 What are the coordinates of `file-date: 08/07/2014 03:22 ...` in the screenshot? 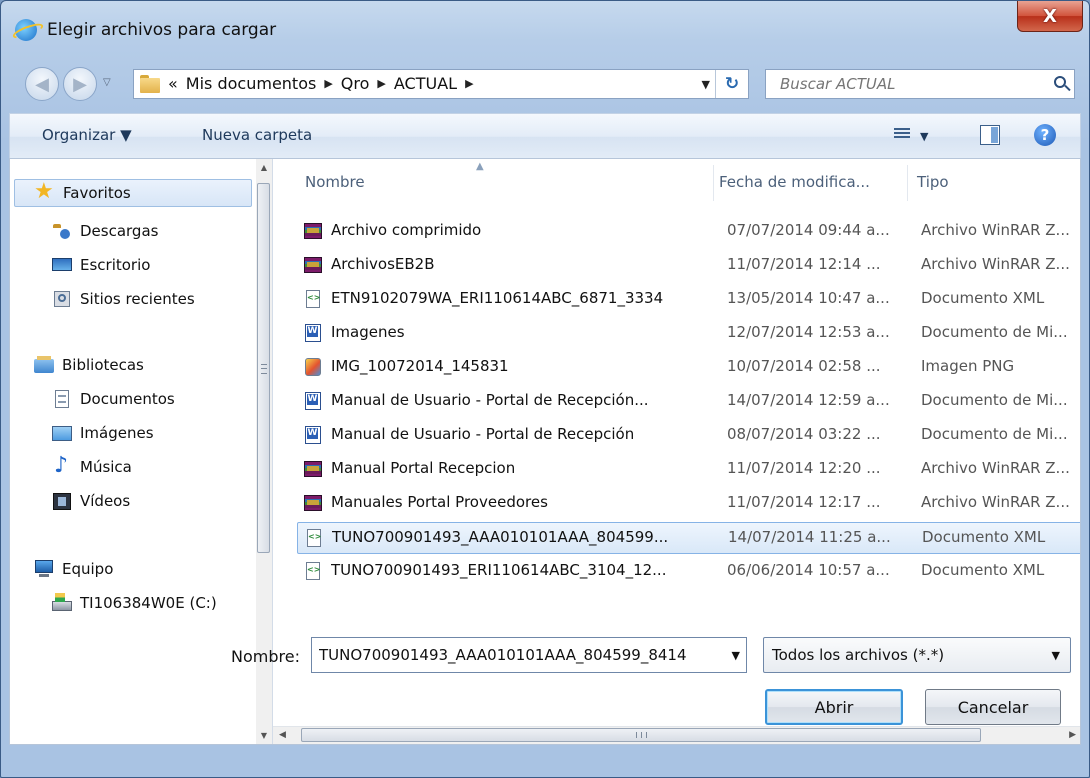 It's located at (804, 434).